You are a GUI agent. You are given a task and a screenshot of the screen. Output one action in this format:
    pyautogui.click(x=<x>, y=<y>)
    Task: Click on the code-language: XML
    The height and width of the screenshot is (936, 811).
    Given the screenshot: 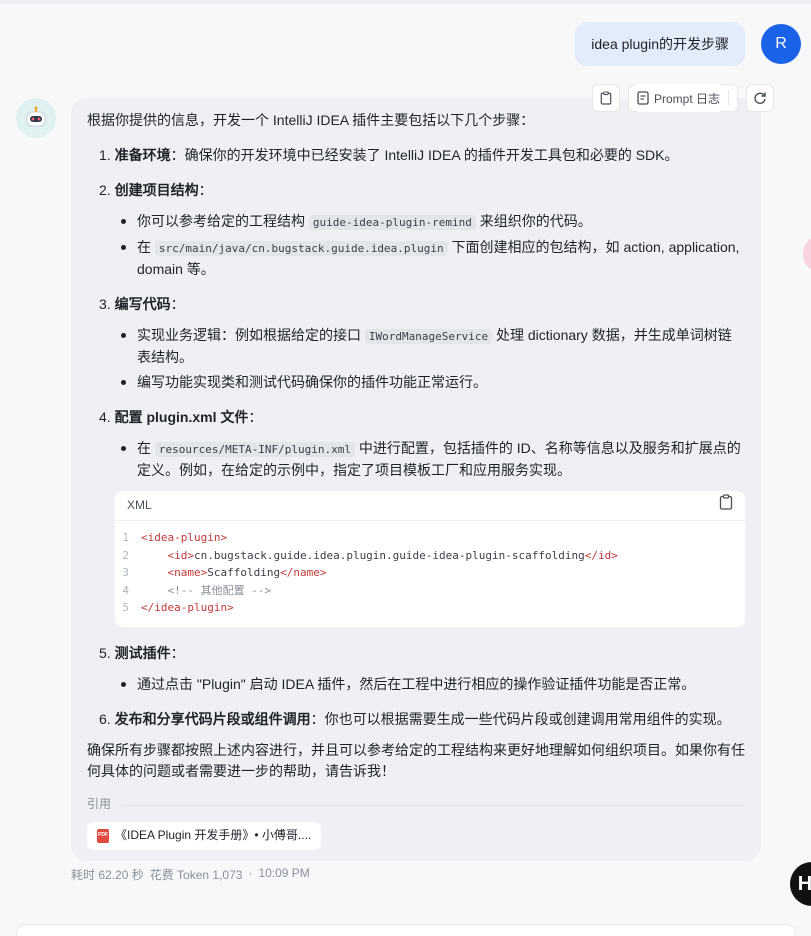 What is the action you would take?
    pyautogui.click(x=139, y=505)
    